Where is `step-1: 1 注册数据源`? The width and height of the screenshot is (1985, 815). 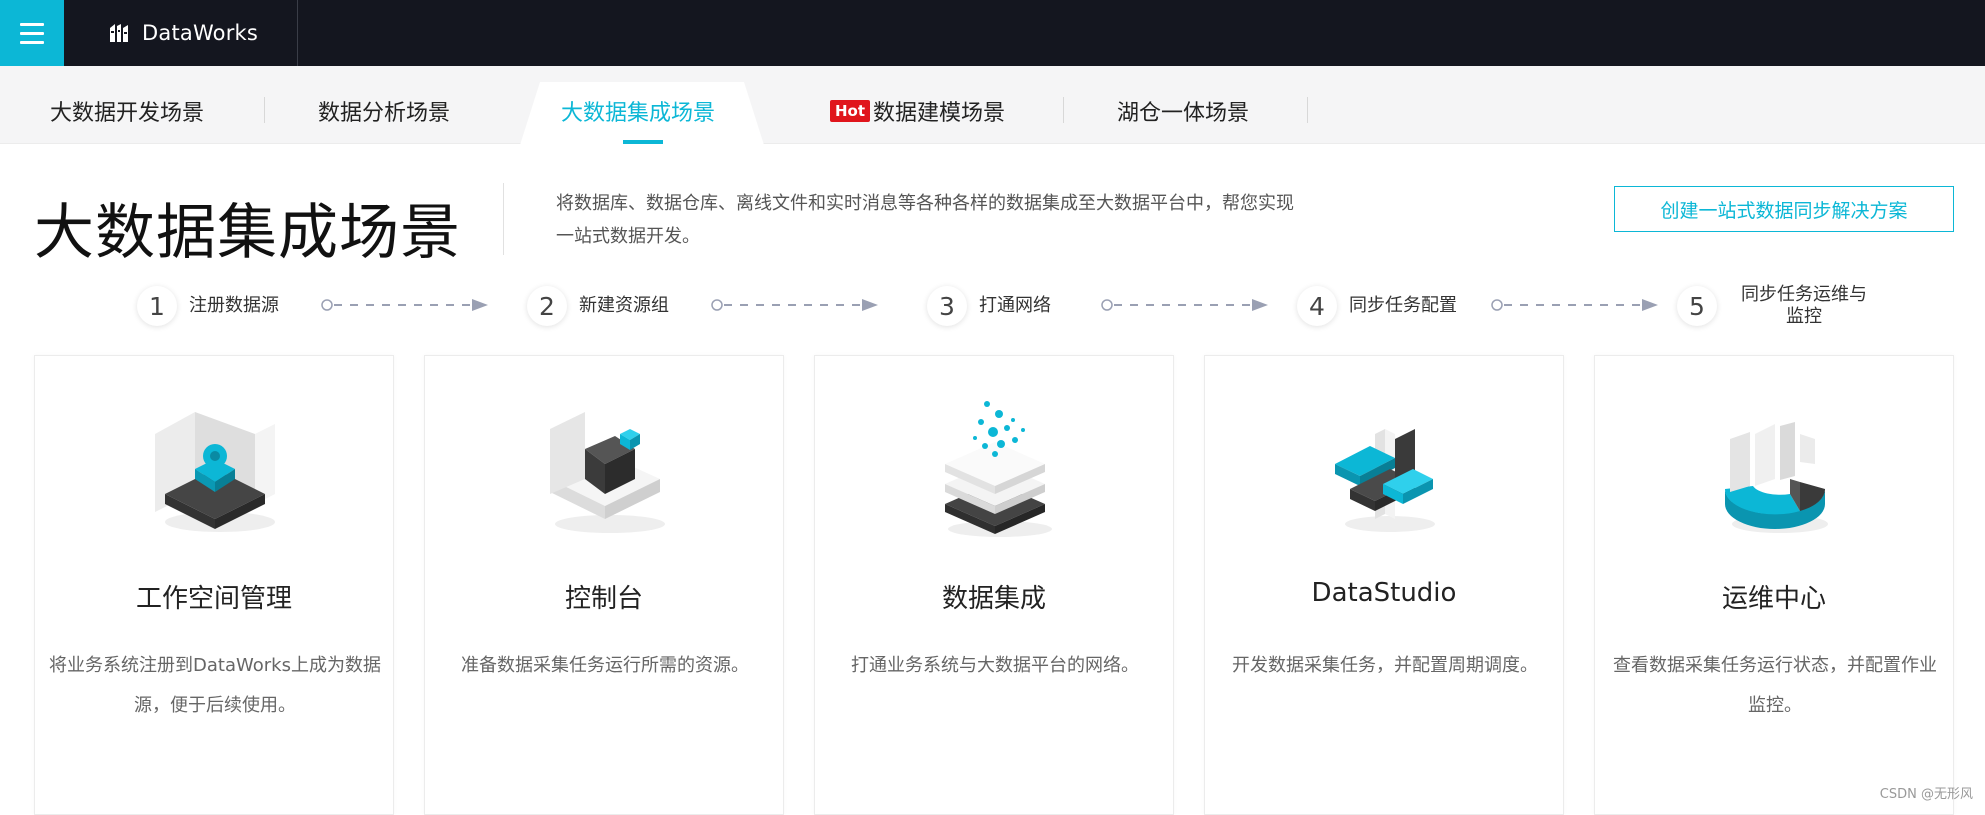 step-1: 1 注册数据源 is located at coordinates (208, 306).